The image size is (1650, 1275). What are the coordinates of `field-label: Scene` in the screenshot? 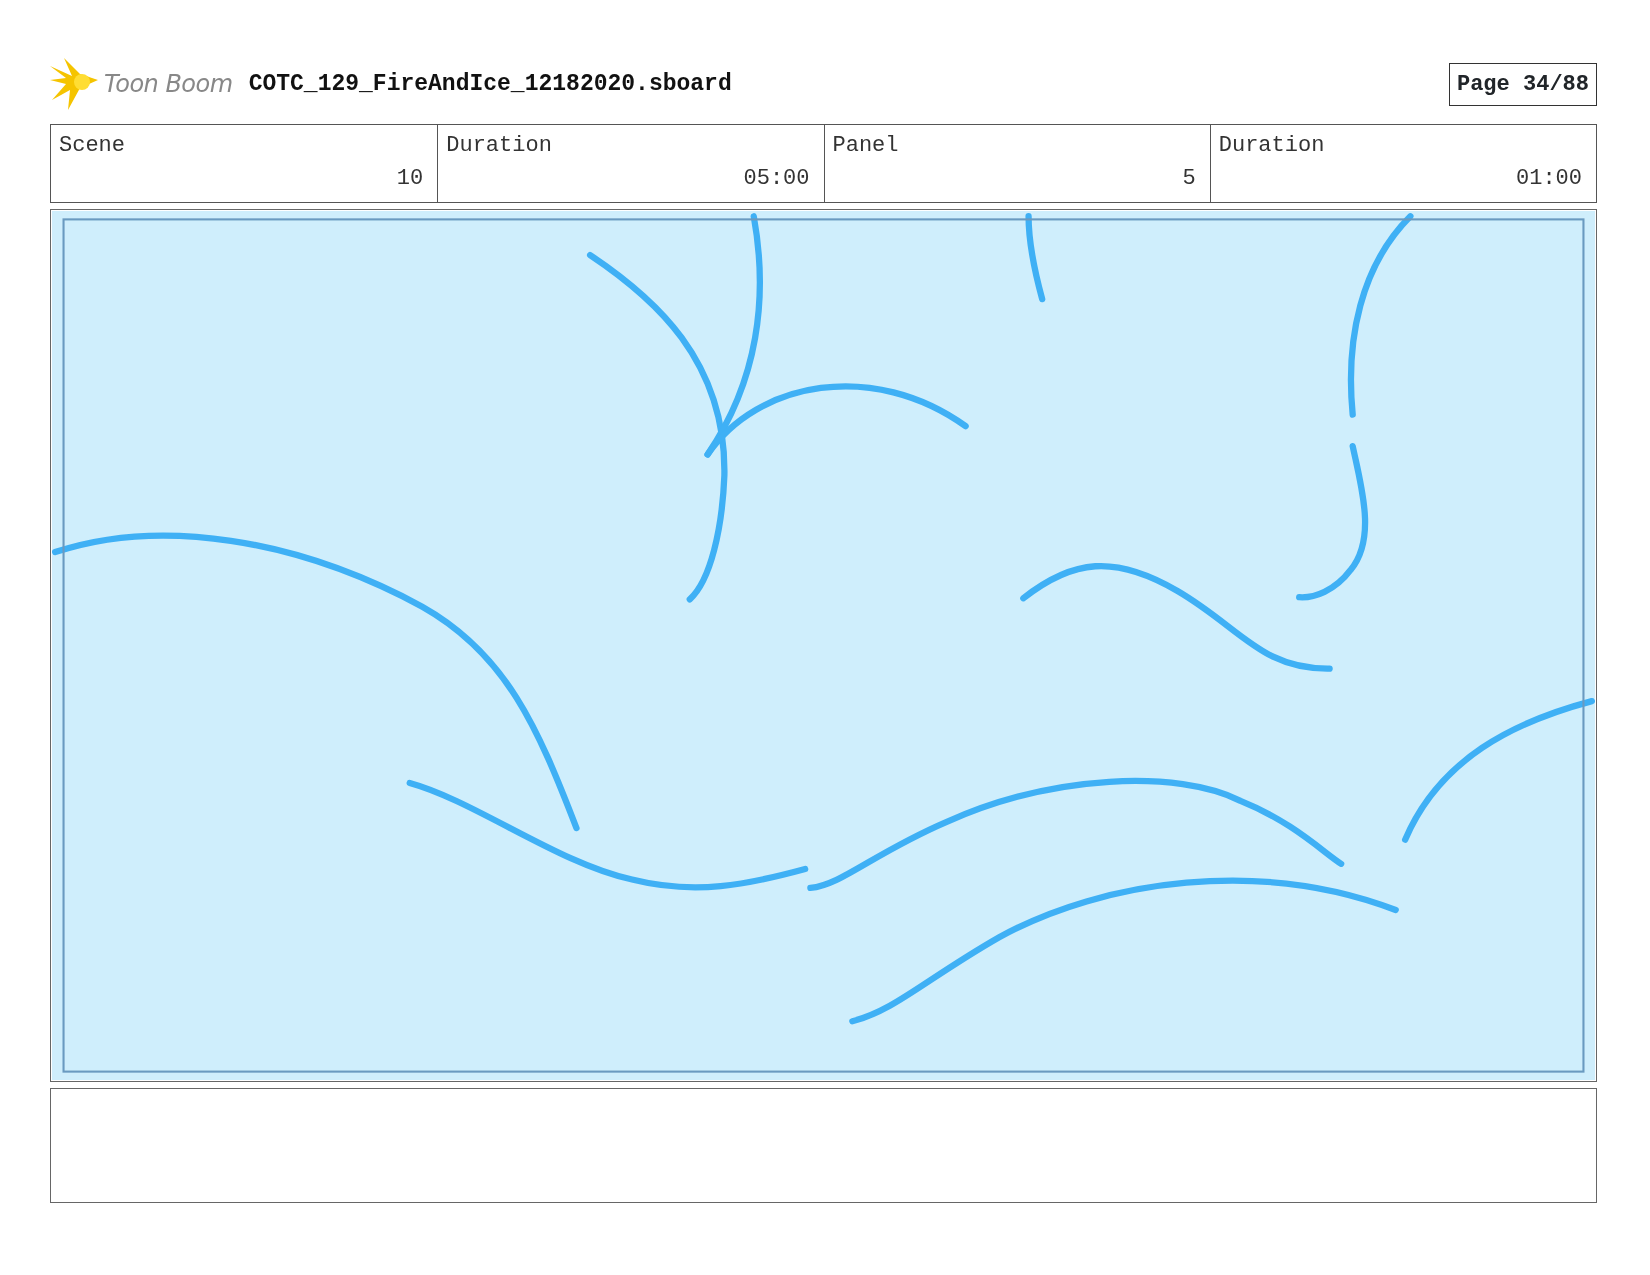 It's located at (92, 146).